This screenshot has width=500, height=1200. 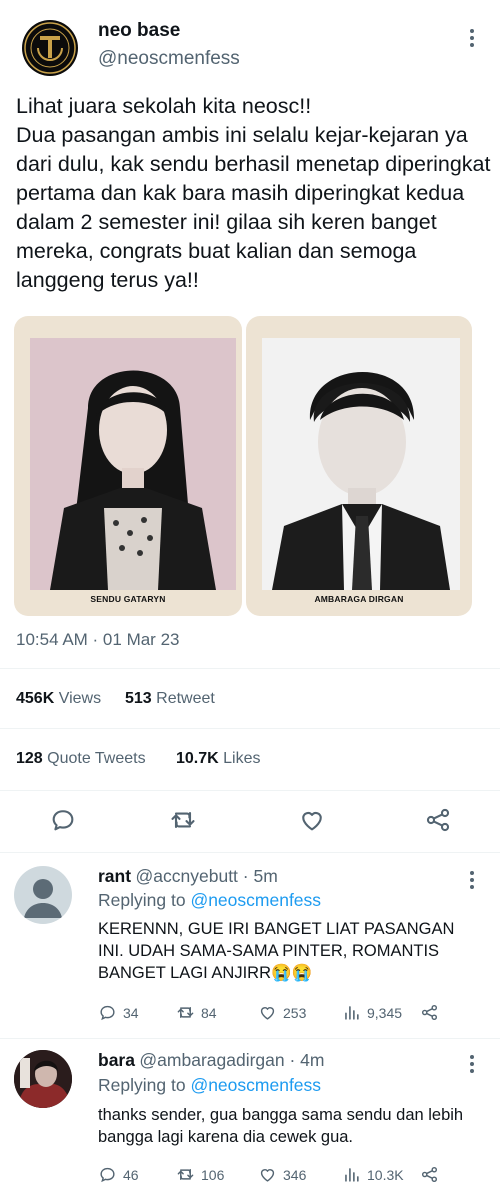 I want to click on likes-stat: 10.7K Likes, so click(x=218, y=759).